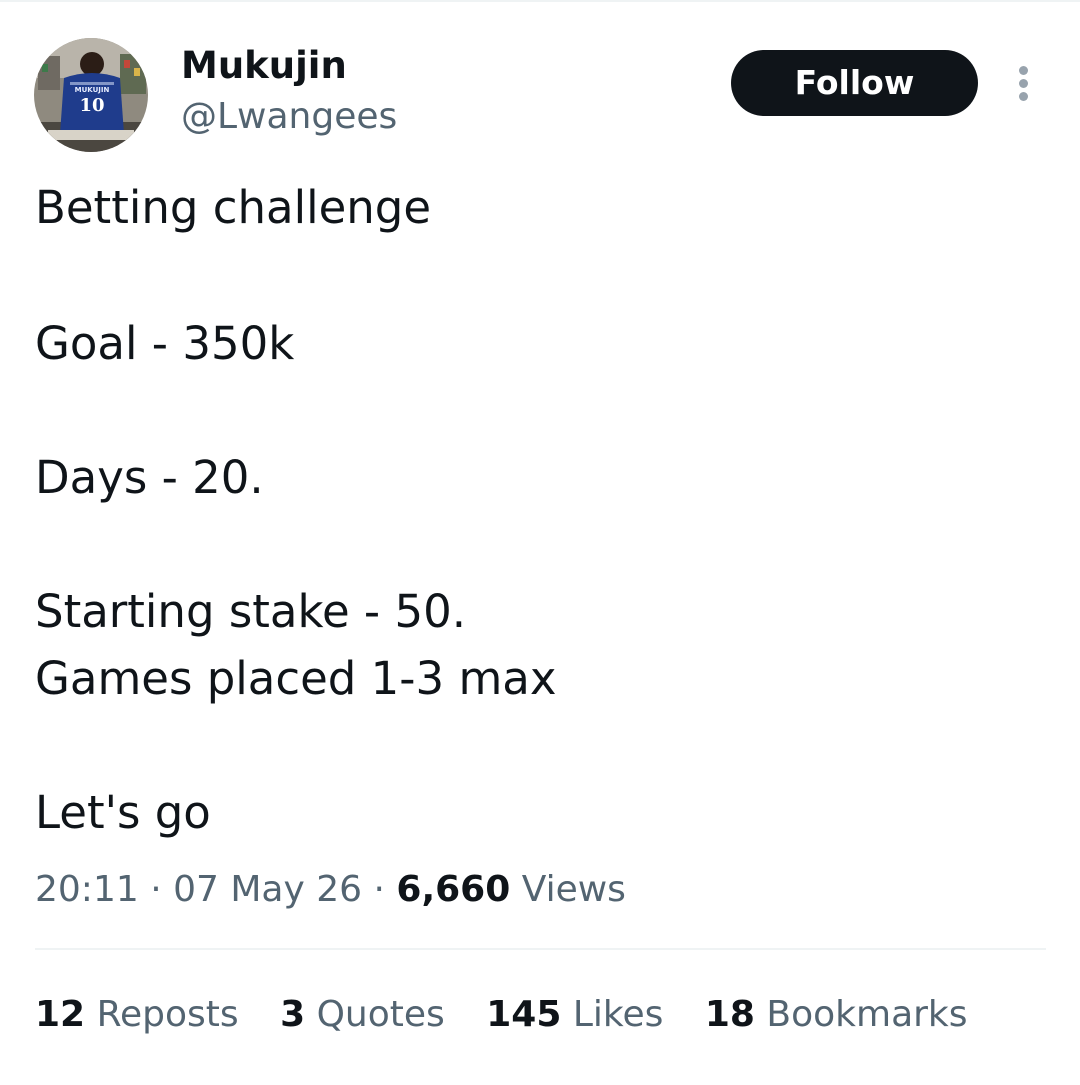  What do you see at coordinates (60, 1014) in the screenshot?
I see `reposts-count: 12` at bounding box center [60, 1014].